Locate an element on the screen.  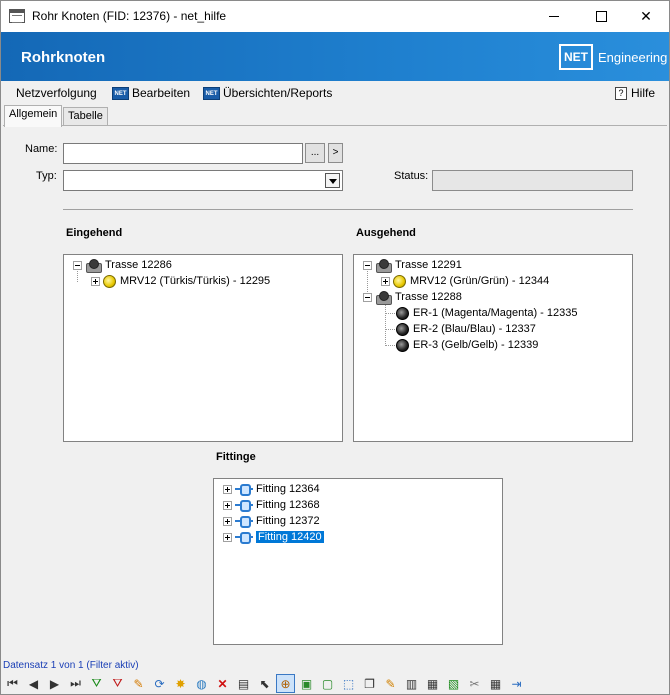
new-icon: ✸ is located at coordinates (180, 683).